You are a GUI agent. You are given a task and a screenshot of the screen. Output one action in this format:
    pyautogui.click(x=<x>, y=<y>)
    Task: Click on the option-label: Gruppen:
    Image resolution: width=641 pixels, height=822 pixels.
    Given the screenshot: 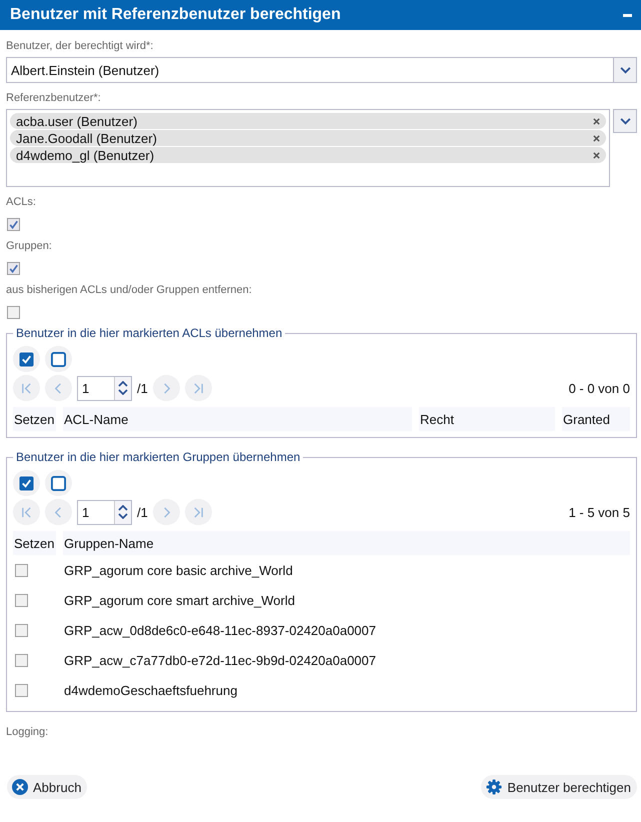 What is the action you would take?
    pyautogui.click(x=29, y=246)
    